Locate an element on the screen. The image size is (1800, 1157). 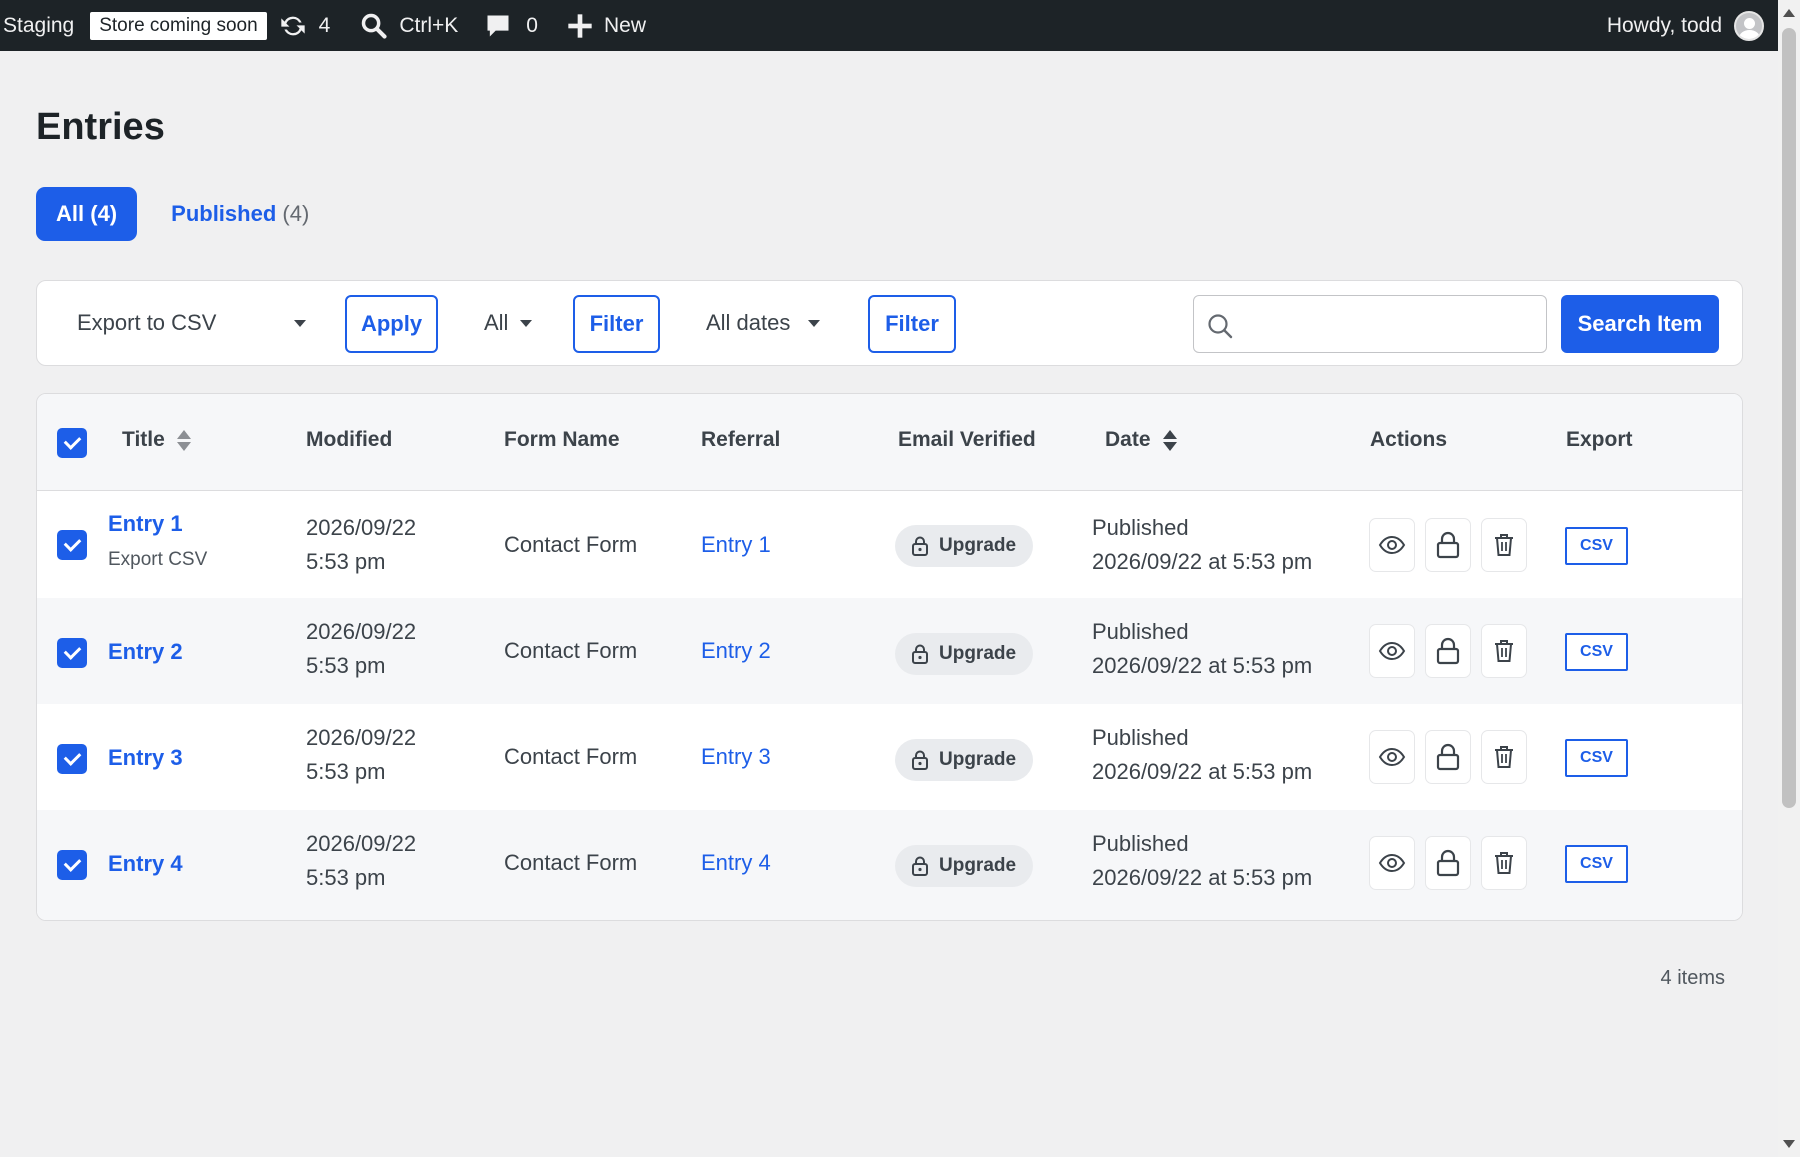
entry-title-link: Entry 2 is located at coordinates (145, 652).